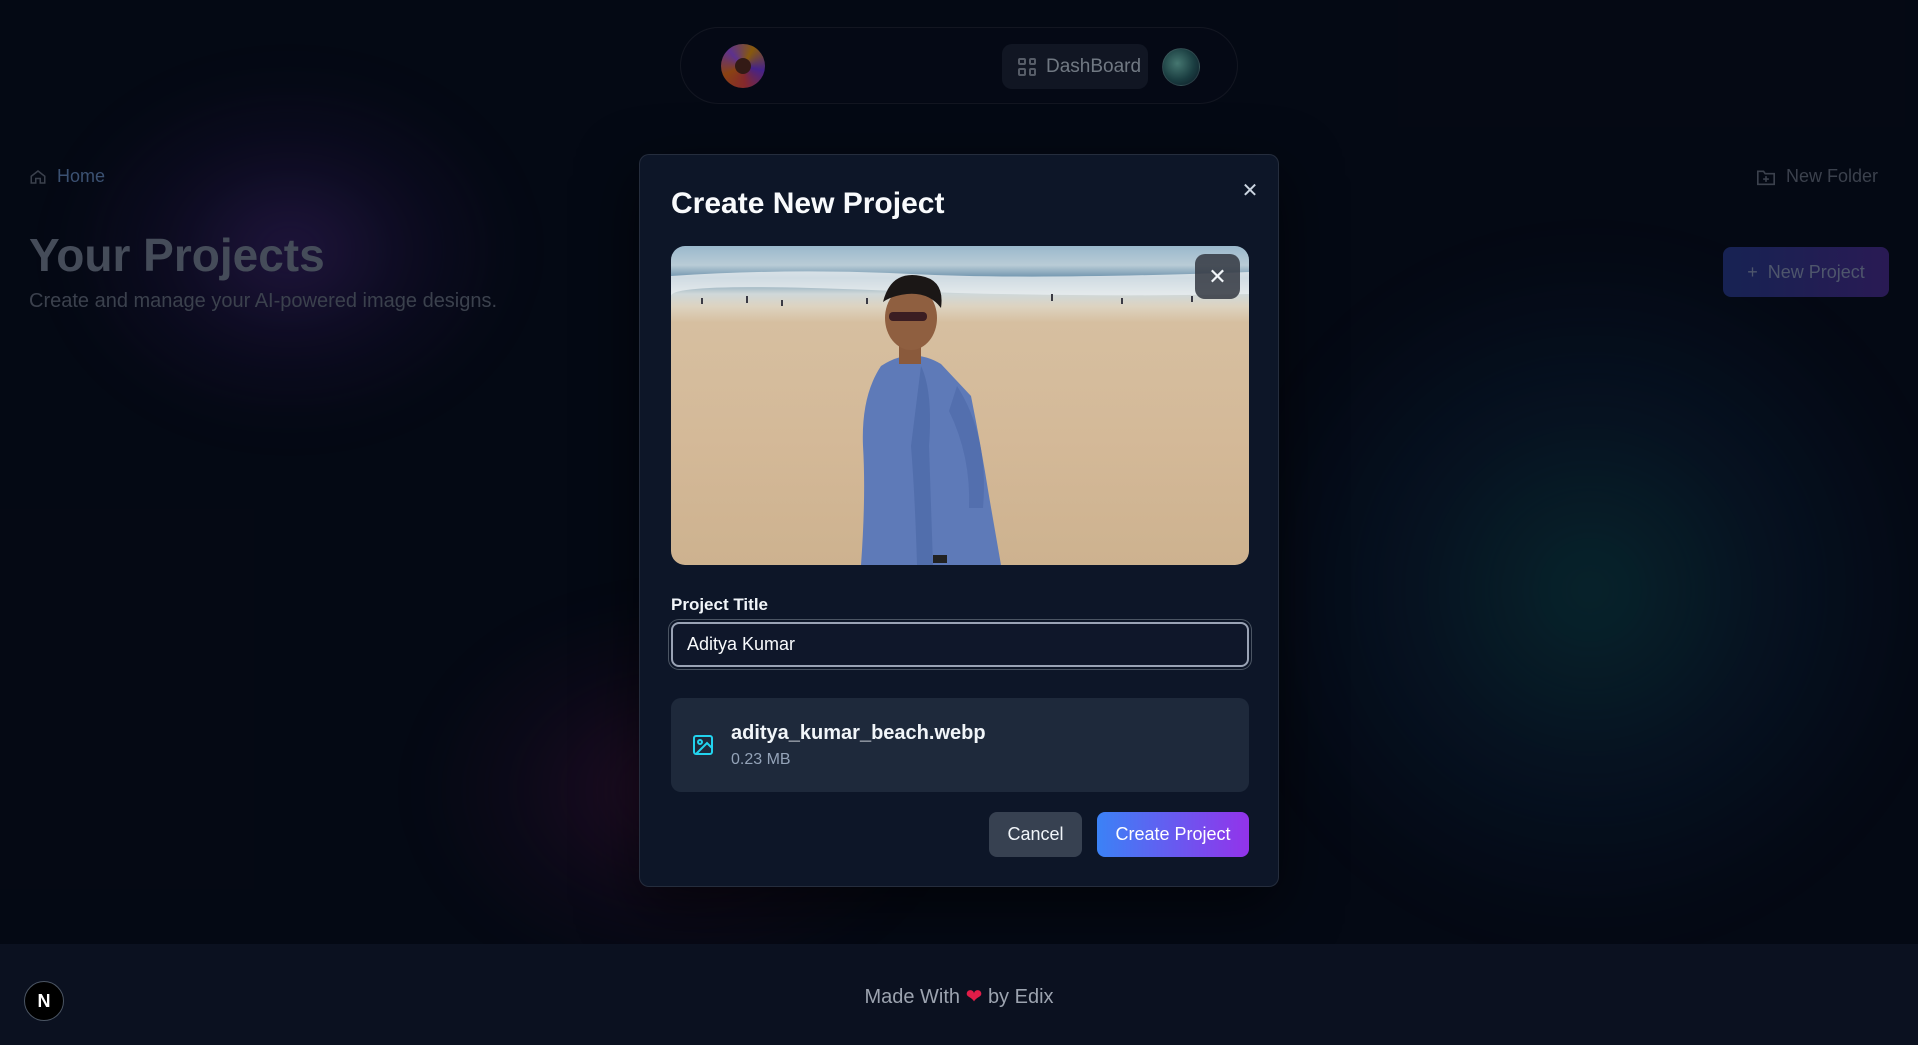 Image resolution: width=1918 pixels, height=1045 pixels. I want to click on beach-photo, so click(960, 418).